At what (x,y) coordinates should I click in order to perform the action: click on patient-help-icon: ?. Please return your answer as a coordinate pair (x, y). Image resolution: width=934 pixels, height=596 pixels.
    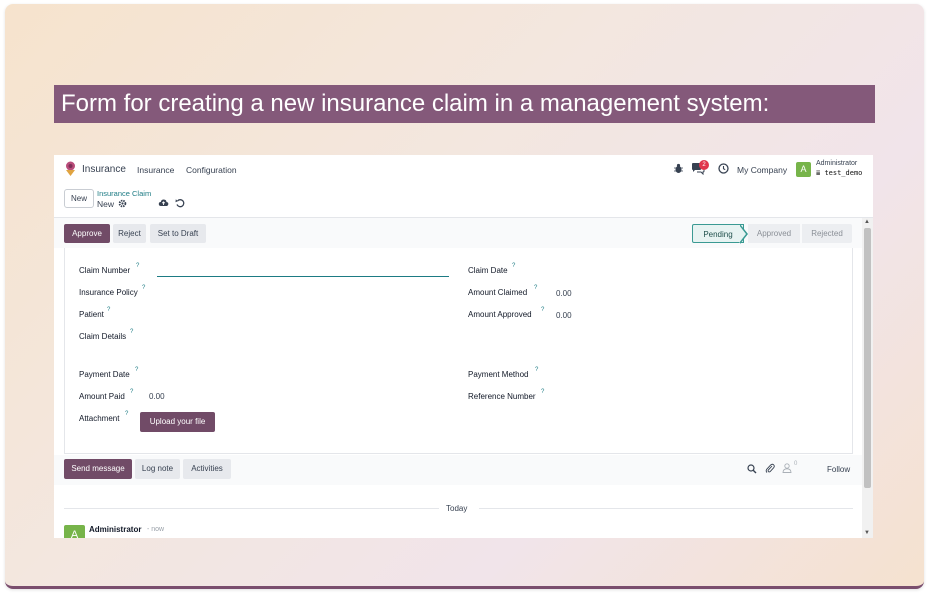
    Looking at the image, I should click on (108, 310).